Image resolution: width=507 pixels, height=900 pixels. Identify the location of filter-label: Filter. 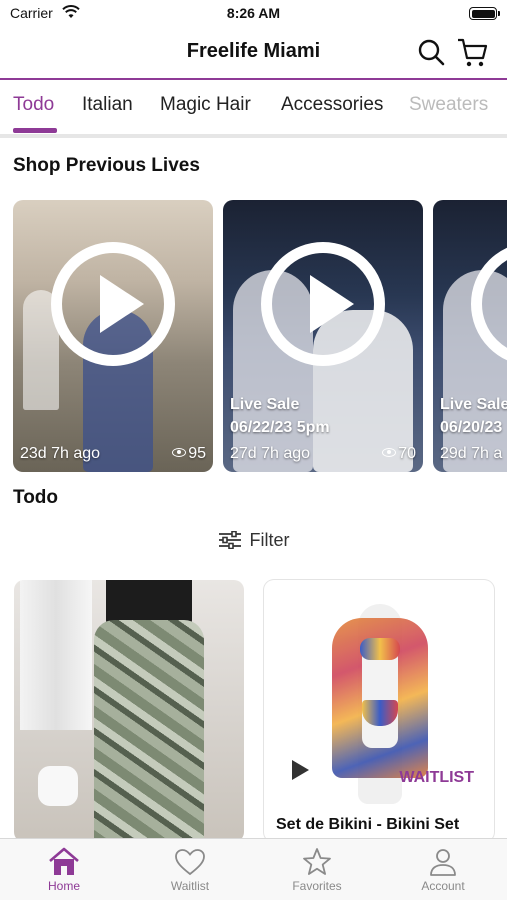
(269, 540).